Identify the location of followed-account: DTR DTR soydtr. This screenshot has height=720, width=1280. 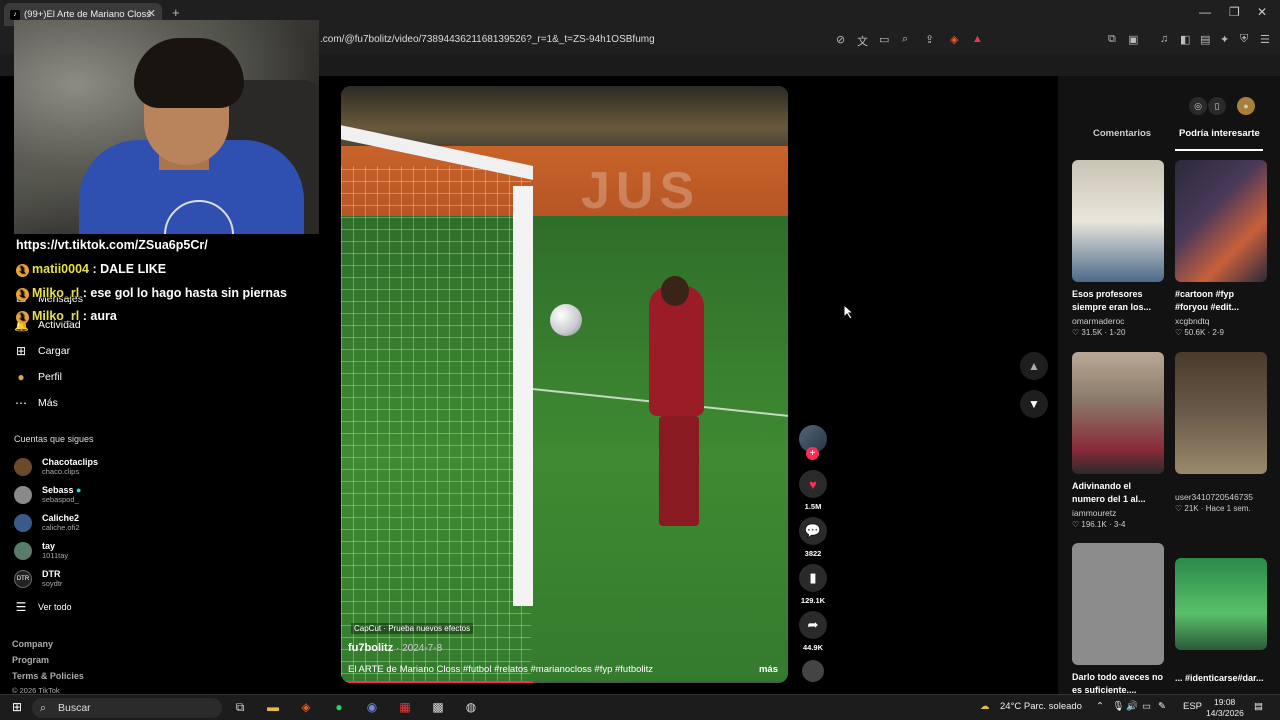
(38, 578).